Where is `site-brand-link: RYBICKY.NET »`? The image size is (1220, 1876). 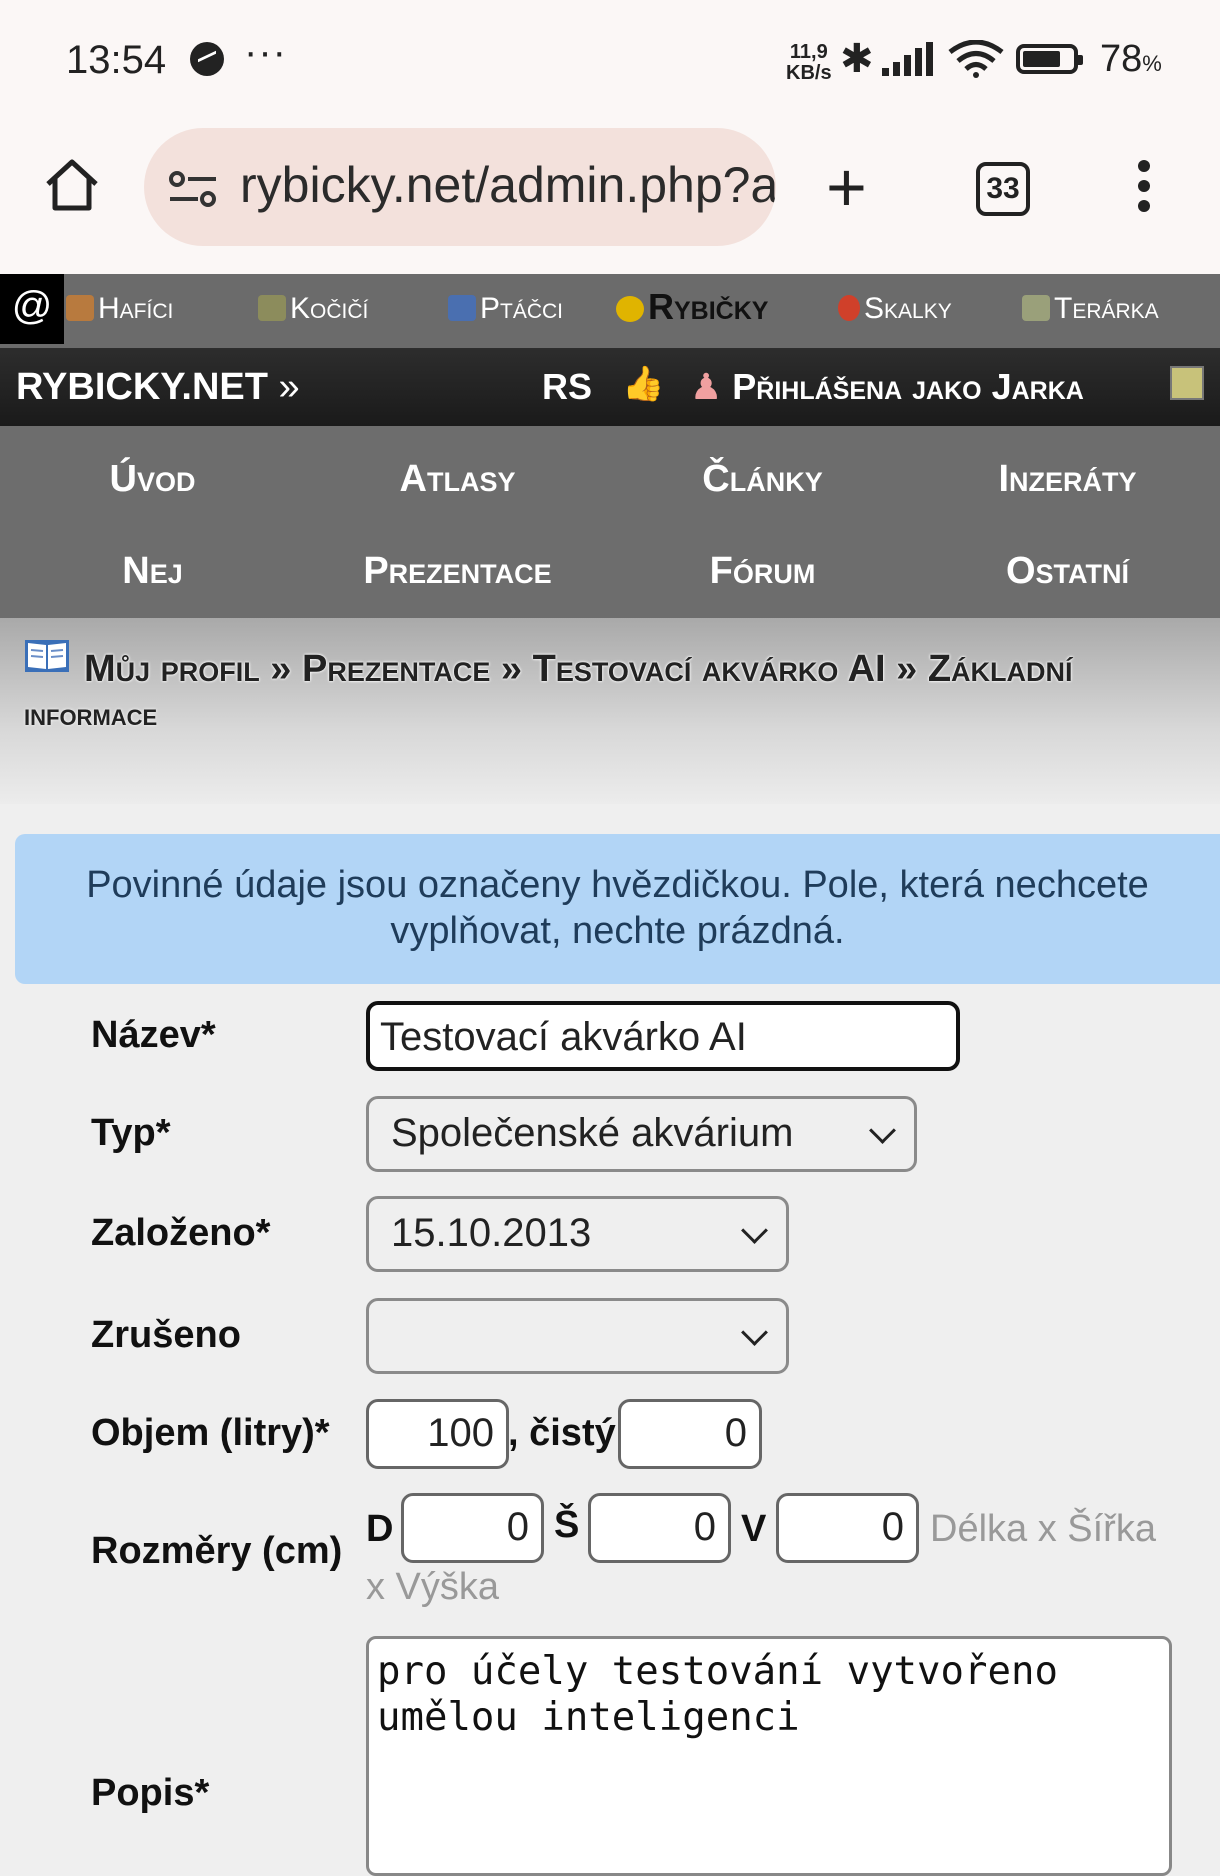 site-brand-link: RYBICKY.NET » is located at coordinates (158, 387).